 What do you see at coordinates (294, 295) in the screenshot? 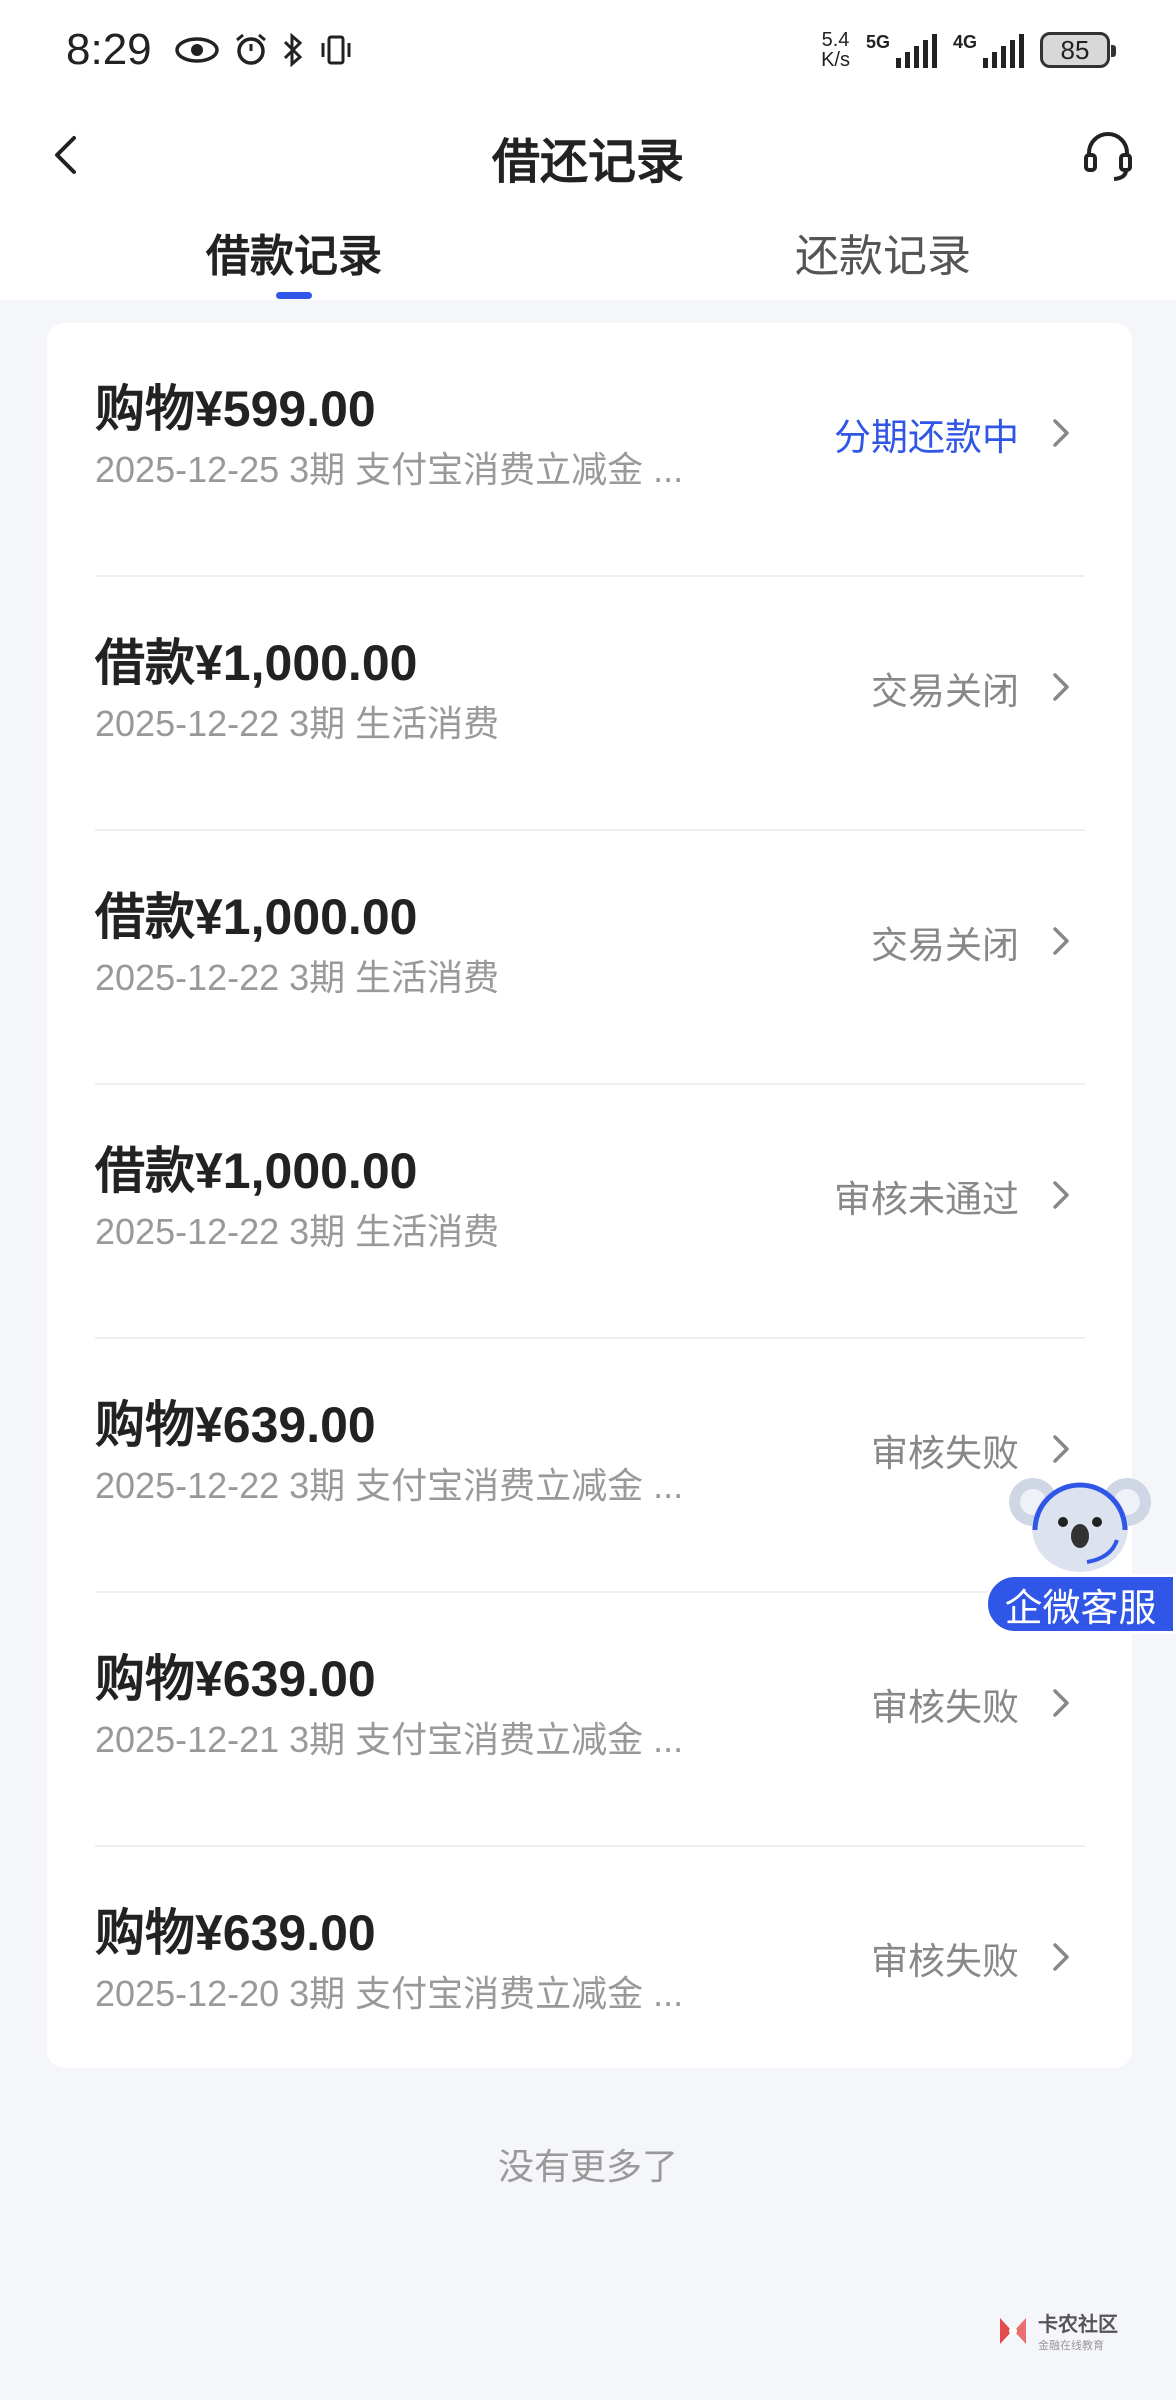
I see `active-tab-indicator` at bounding box center [294, 295].